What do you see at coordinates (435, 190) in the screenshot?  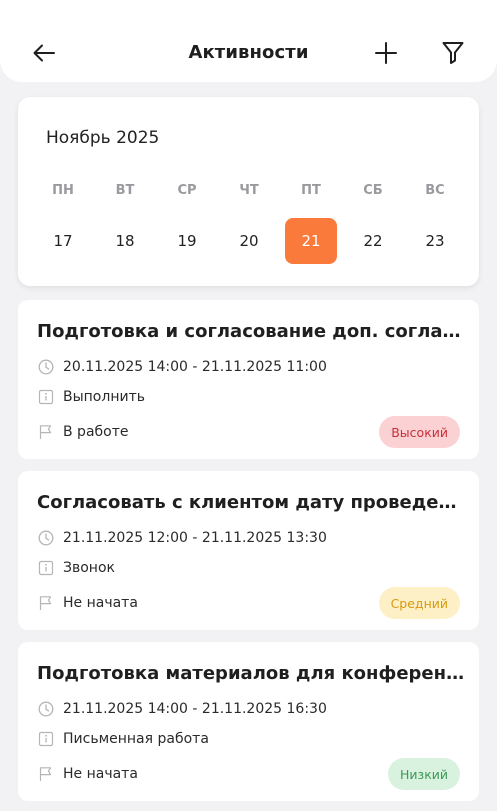 I see `weekday-label: ВС` at bounding box center [435, 190].